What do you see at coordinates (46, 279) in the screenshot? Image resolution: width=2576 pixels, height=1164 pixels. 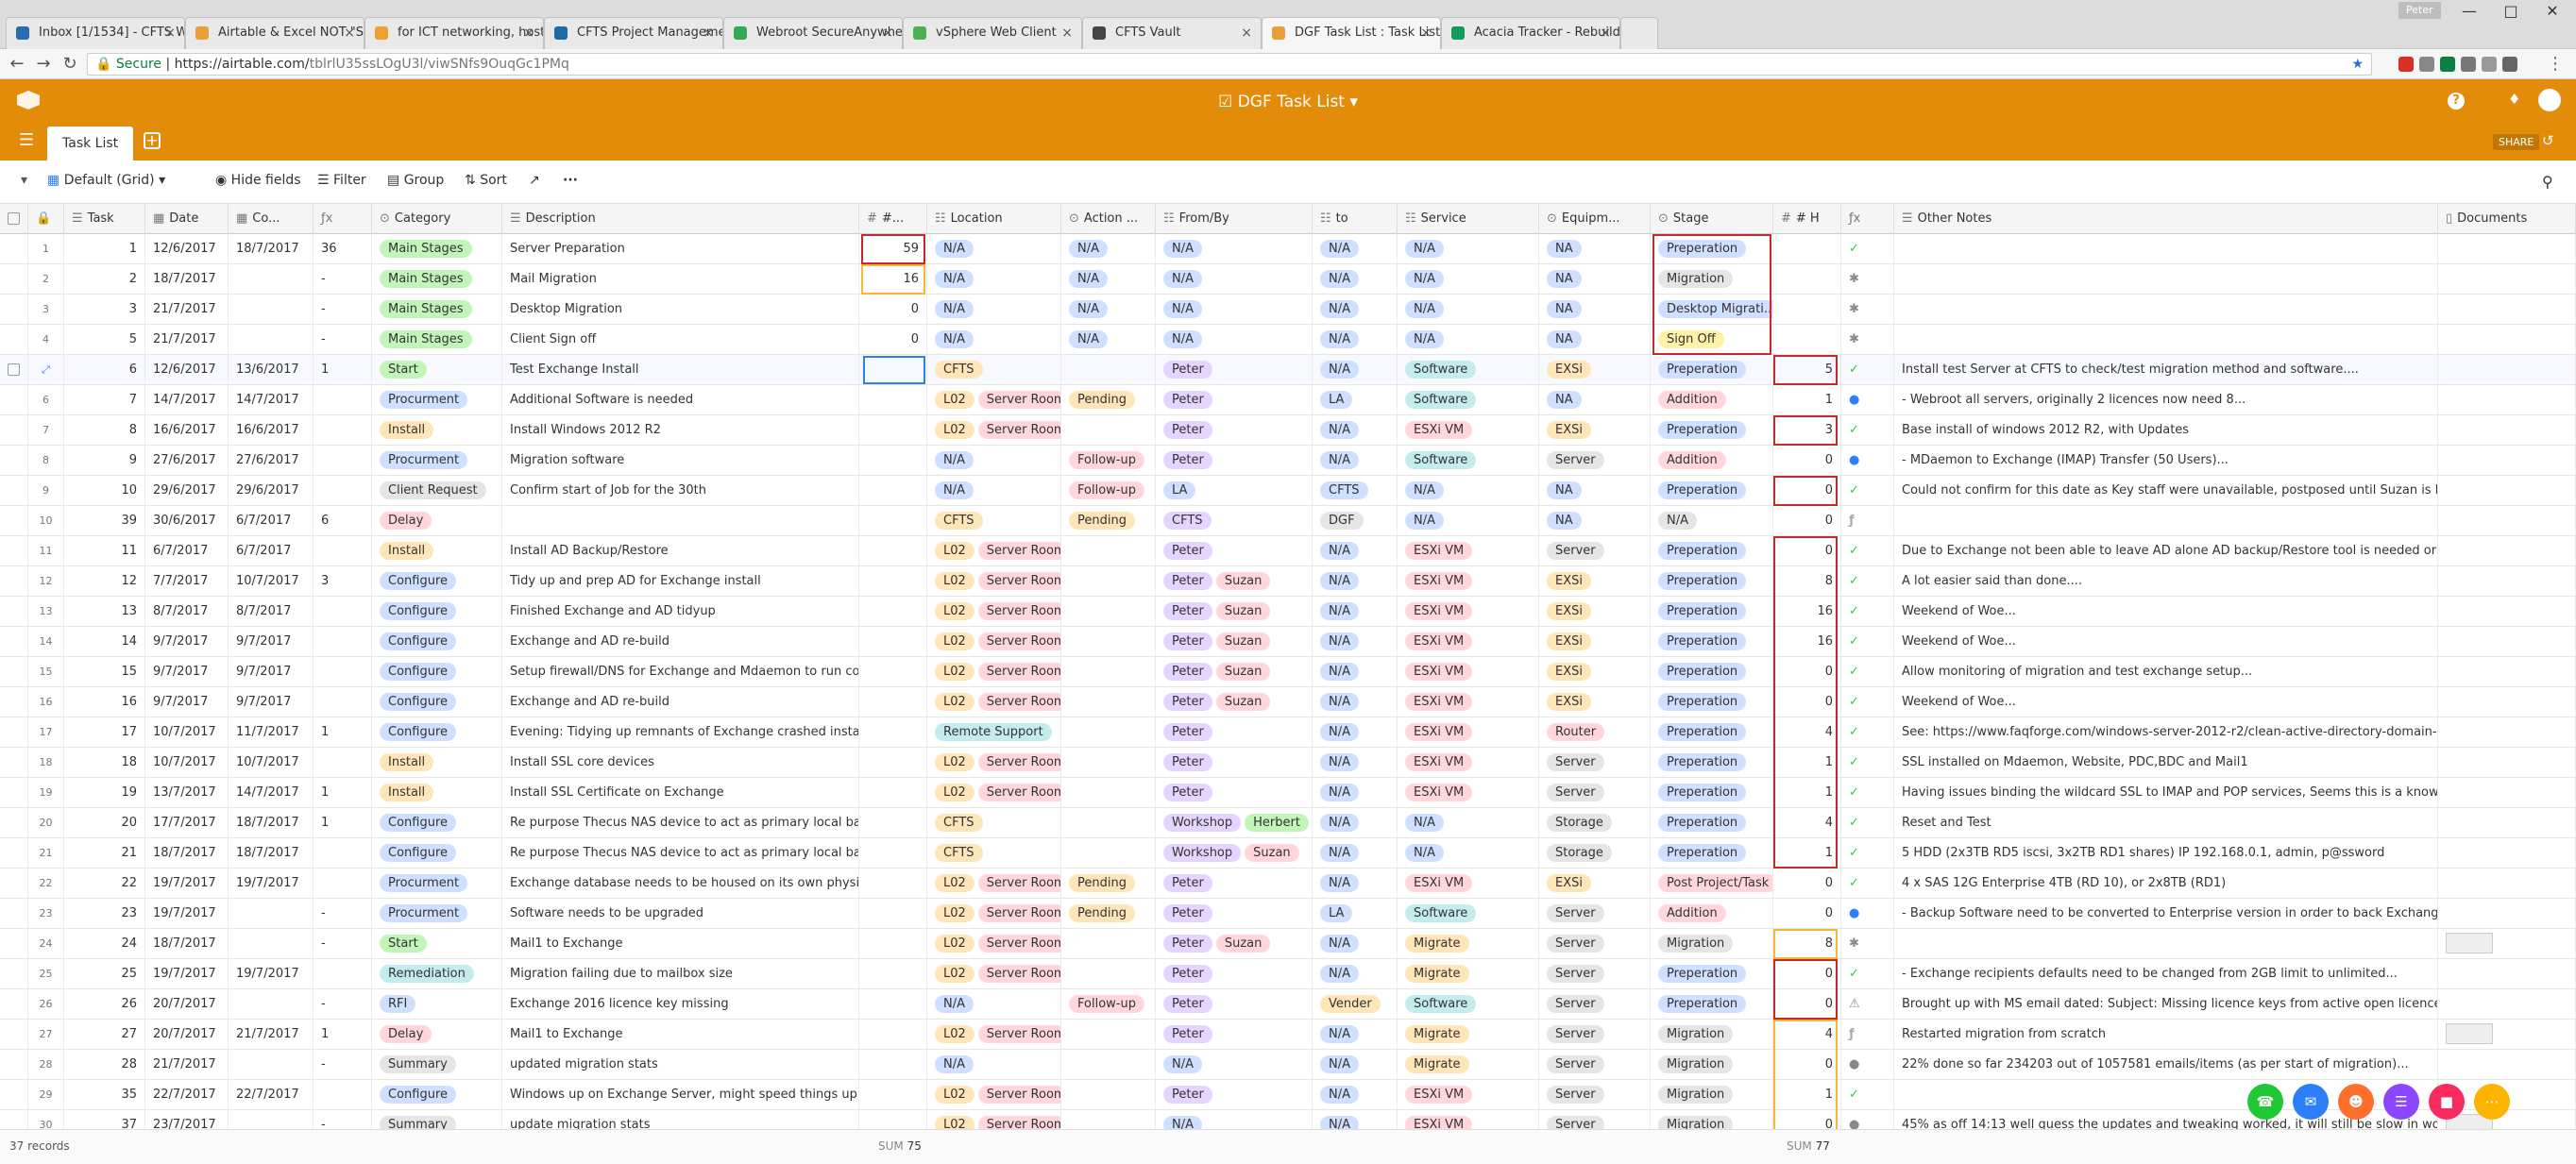 I see `cell-n: 2` at bounding box center [46, 279].